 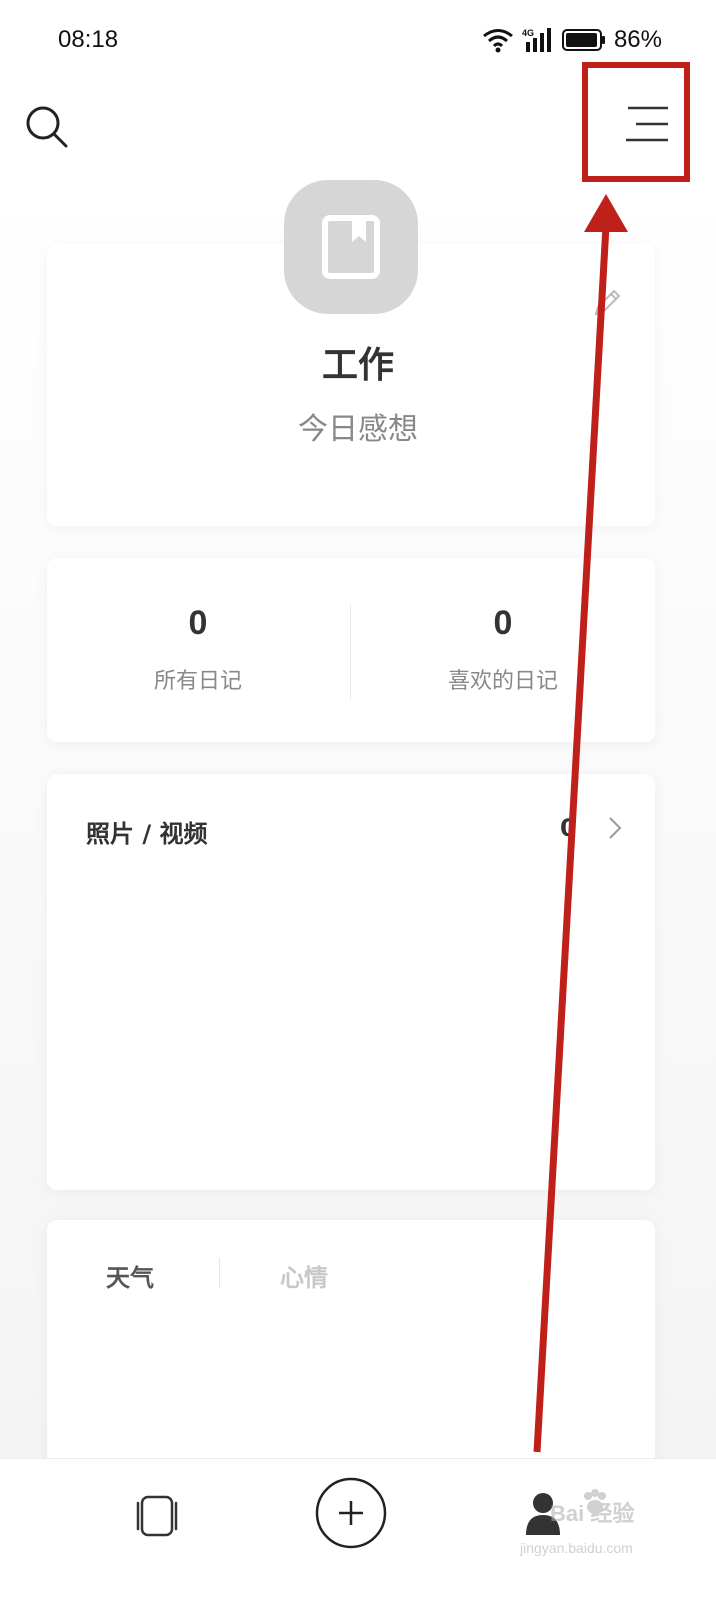 I want to click on battery-icon, so click(x=583, y=40).